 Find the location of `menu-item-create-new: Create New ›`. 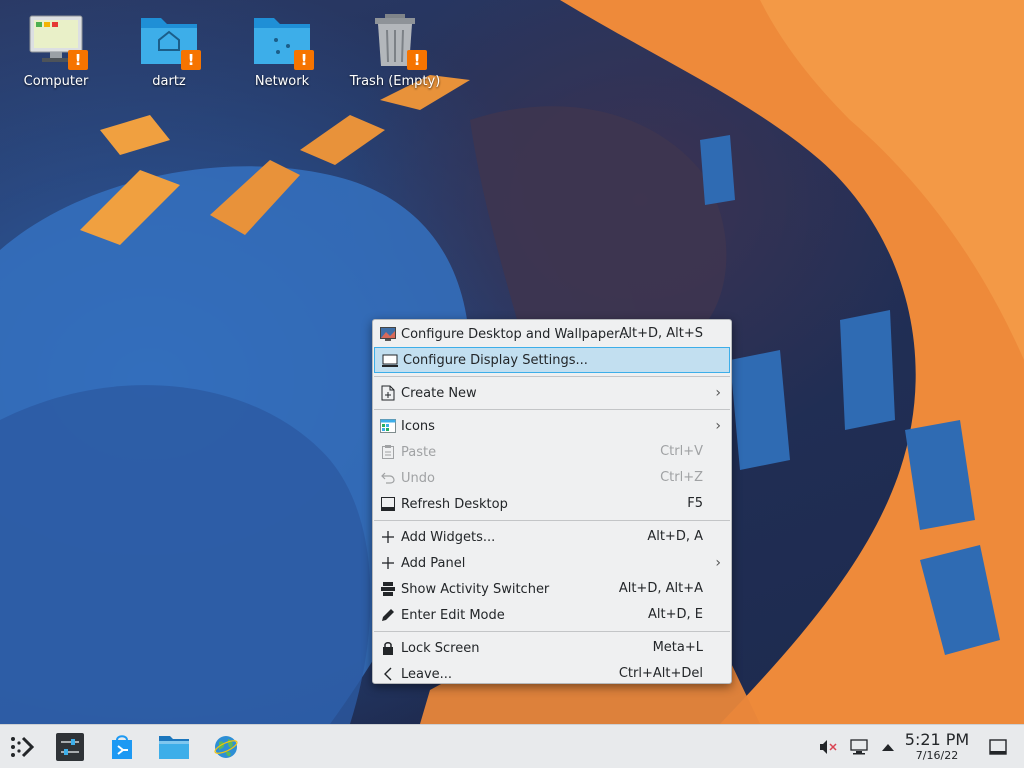

menu-item-create-new: Create New › is located at coordinates (552, 393).